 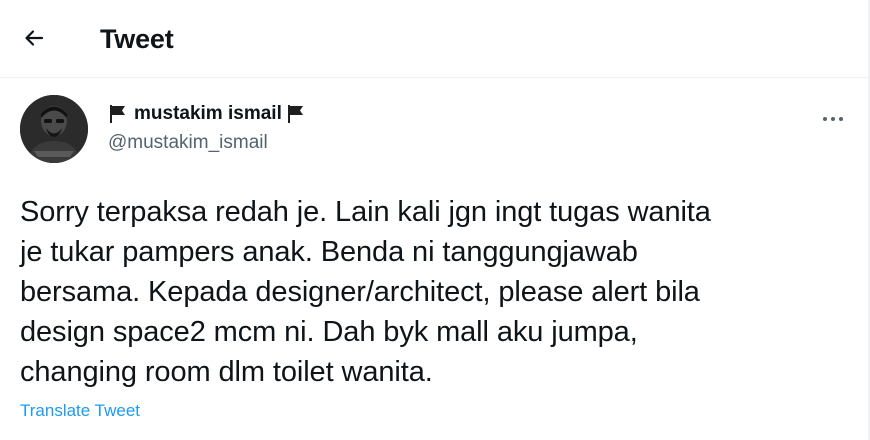 I want to click on more-options-button, so click(x=833, y=118).